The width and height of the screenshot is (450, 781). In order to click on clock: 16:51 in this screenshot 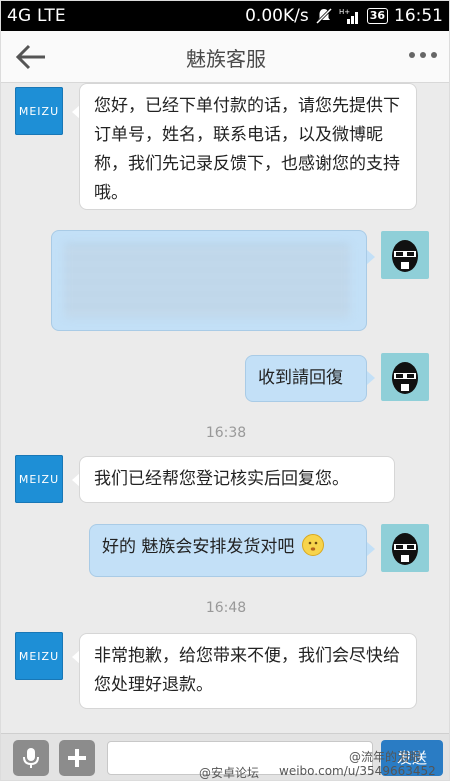, I will do `click(418, 16)`.